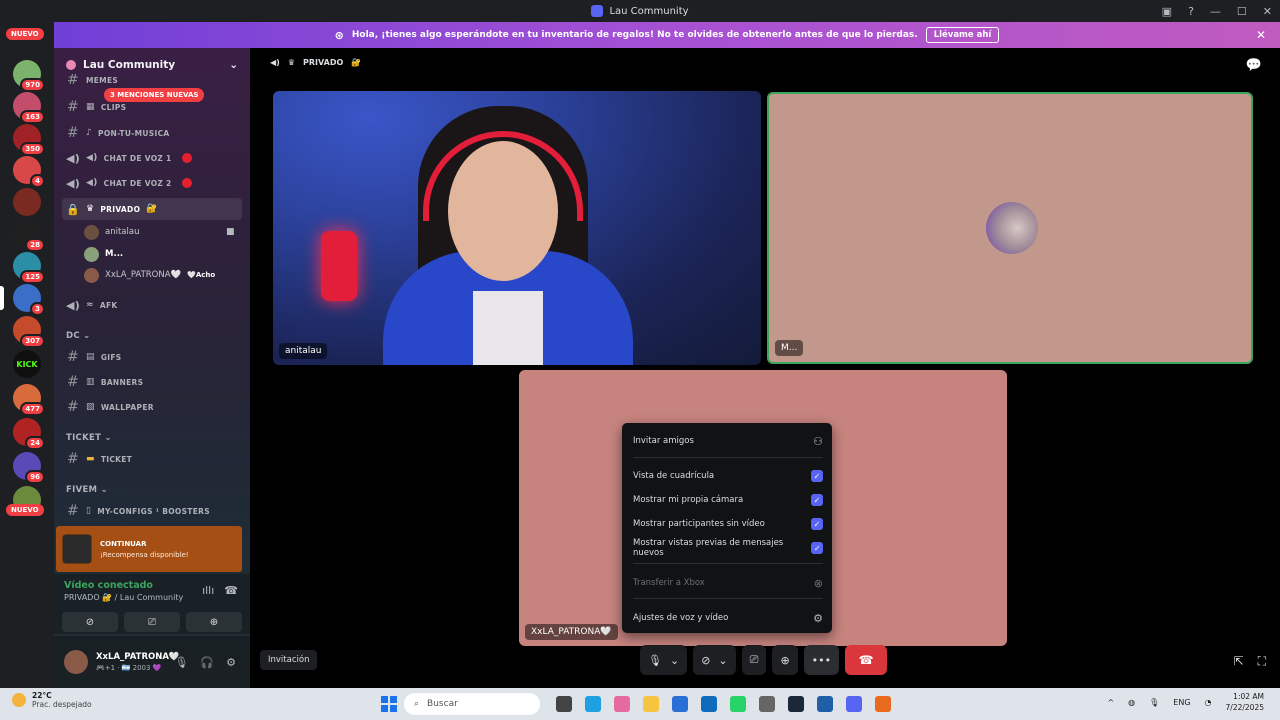 The image size is (1280, 720). What do you see at coordinates (52, 700) in the screenshot?
I see `weather-widget: 22°C Prac. despejado` at bounding box center [52, 700].